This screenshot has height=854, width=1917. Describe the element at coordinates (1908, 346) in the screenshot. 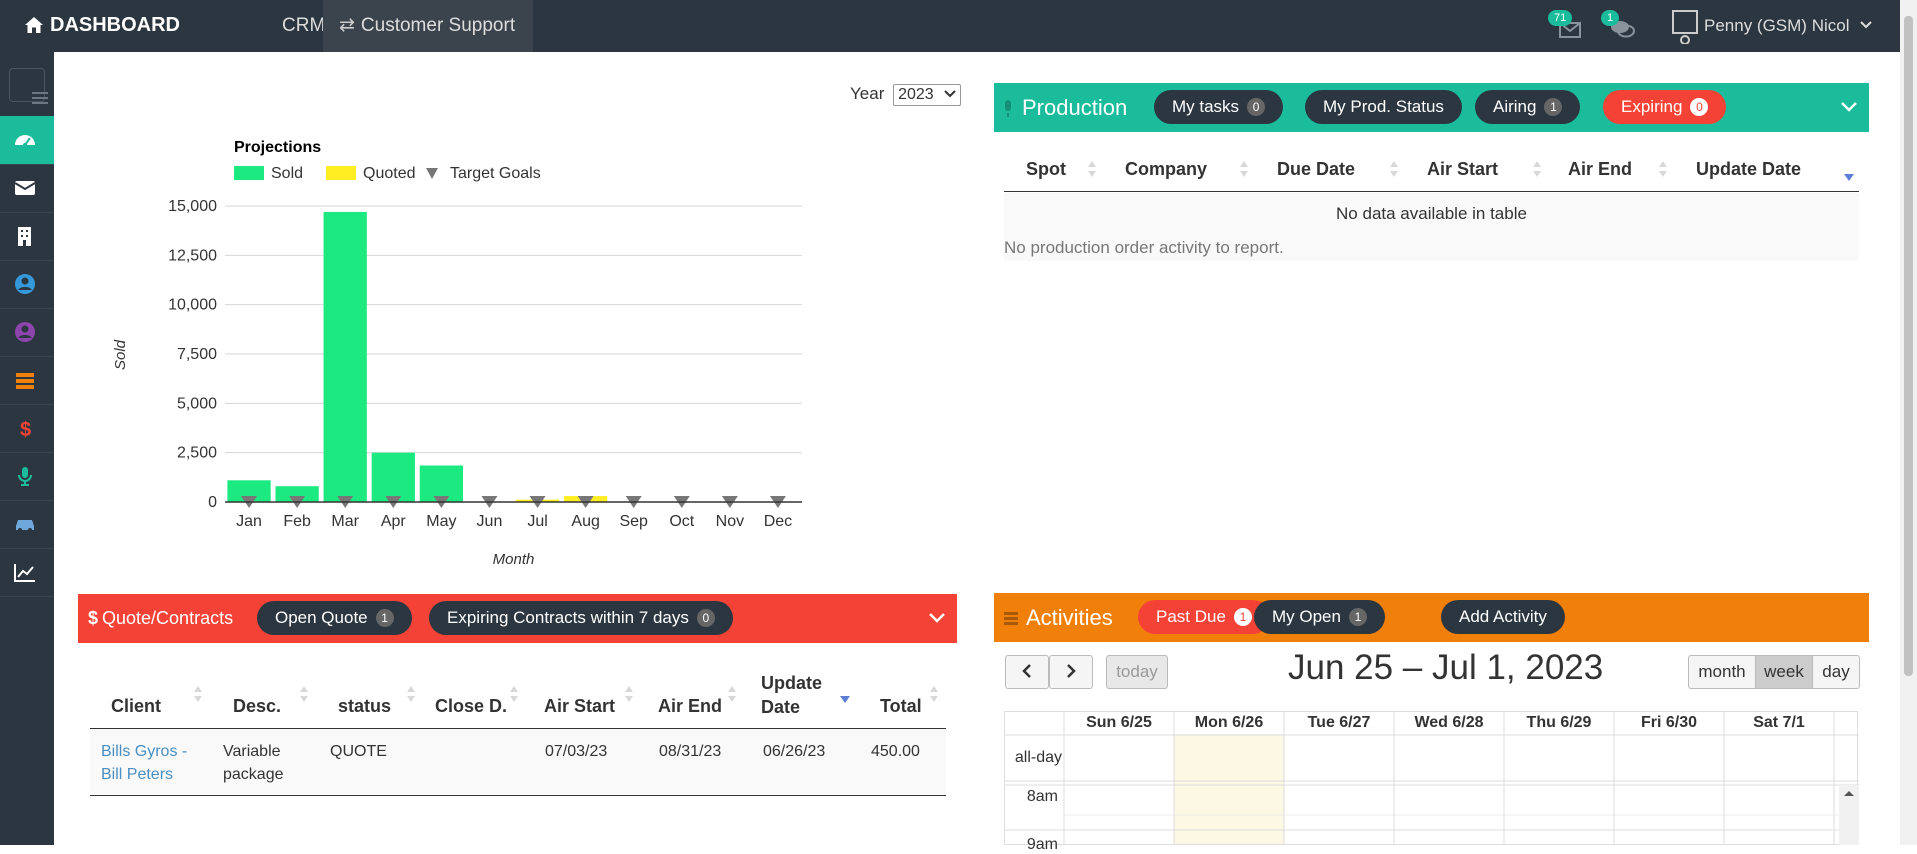

I see `page-scrollbar-thumb` at that location.